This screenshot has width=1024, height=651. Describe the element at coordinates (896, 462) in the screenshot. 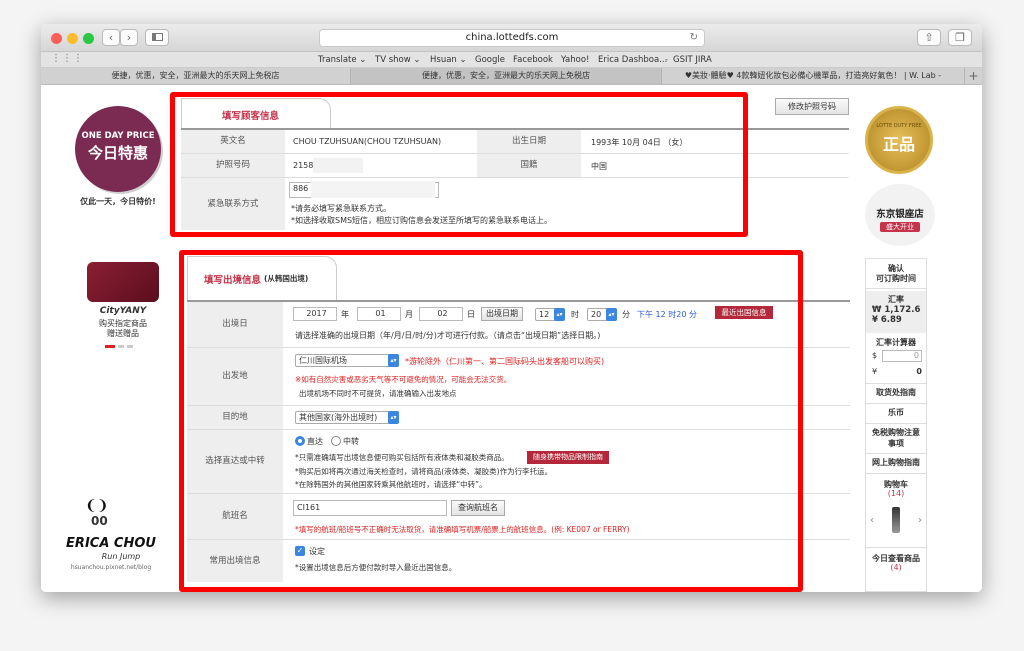

I see `link-shopping-guide: 网上购物指南` at that location.